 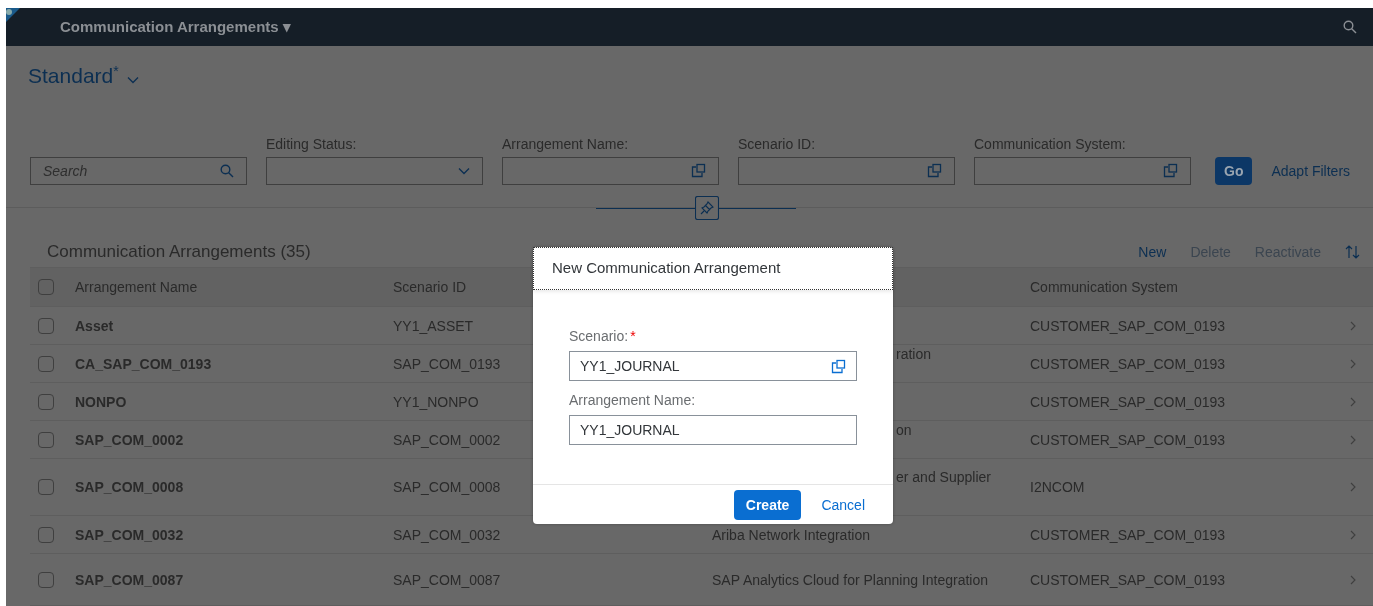 What do you see at coordinates (175, 27) in the screenshot?
I see `app-title: Communication Arrangements ▾` at bounding box center [175, 27].